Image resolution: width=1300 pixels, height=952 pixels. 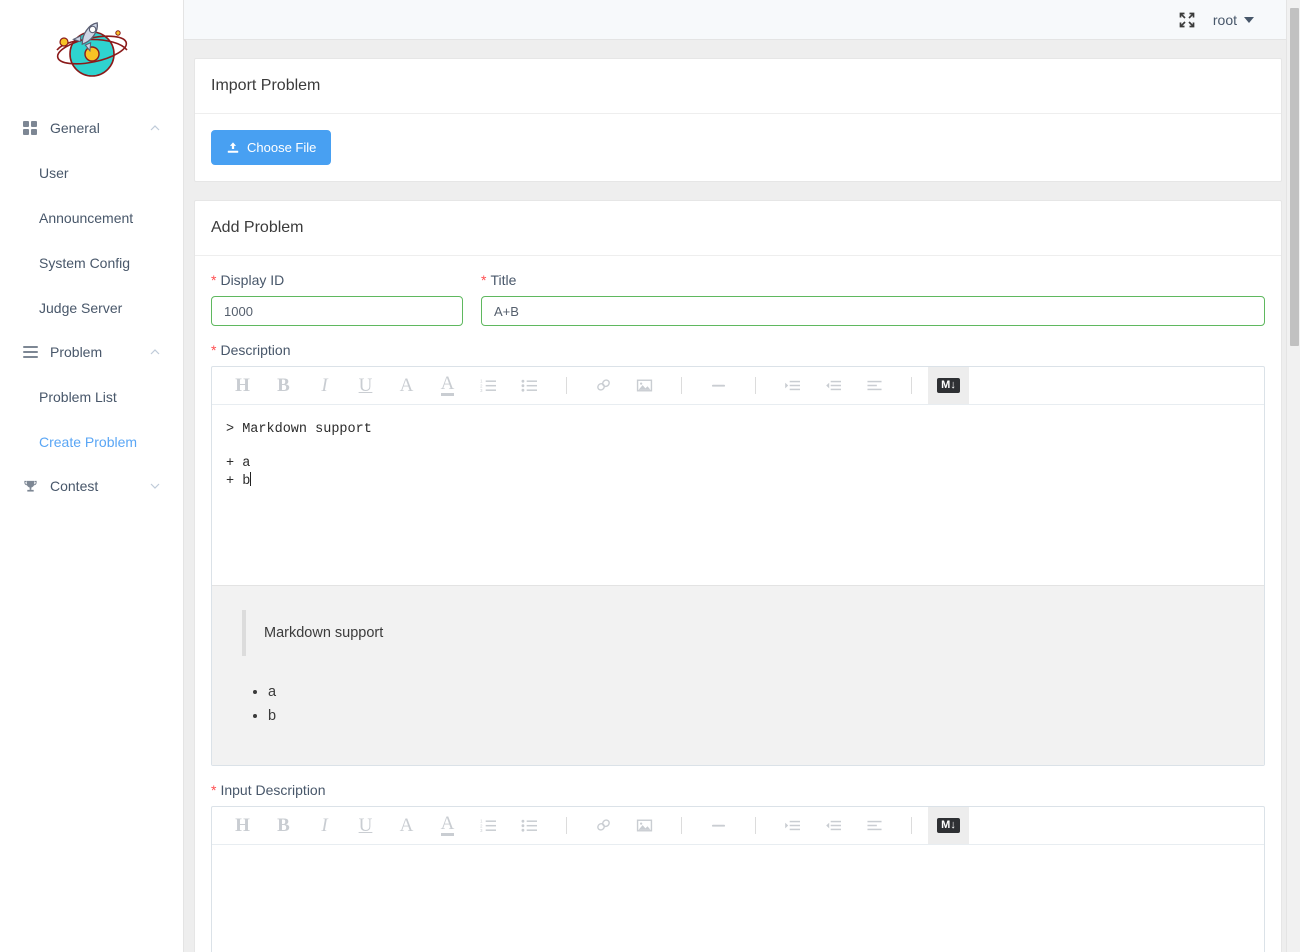 What do you see at coordinates (738, 790) in the screenshot?
I see `input-description-label: * Input Description` at bounding box center [738, 790].